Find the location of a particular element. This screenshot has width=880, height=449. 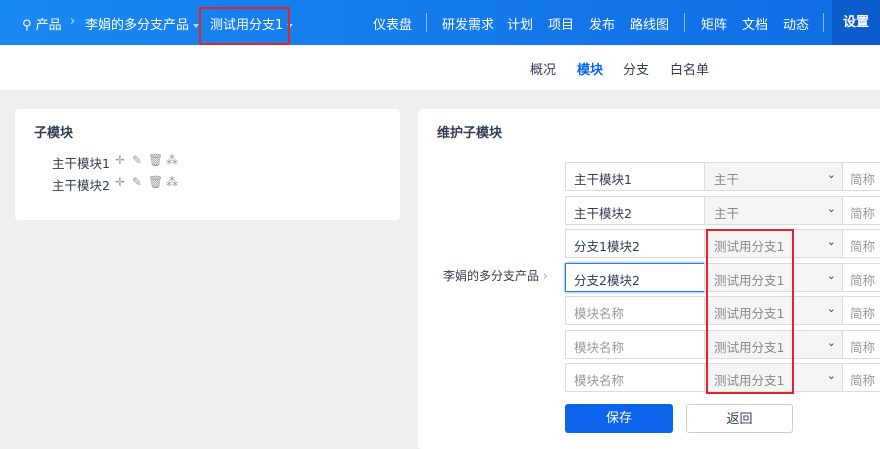

nav-plan: 计划 is located at coordinates (520, 23).